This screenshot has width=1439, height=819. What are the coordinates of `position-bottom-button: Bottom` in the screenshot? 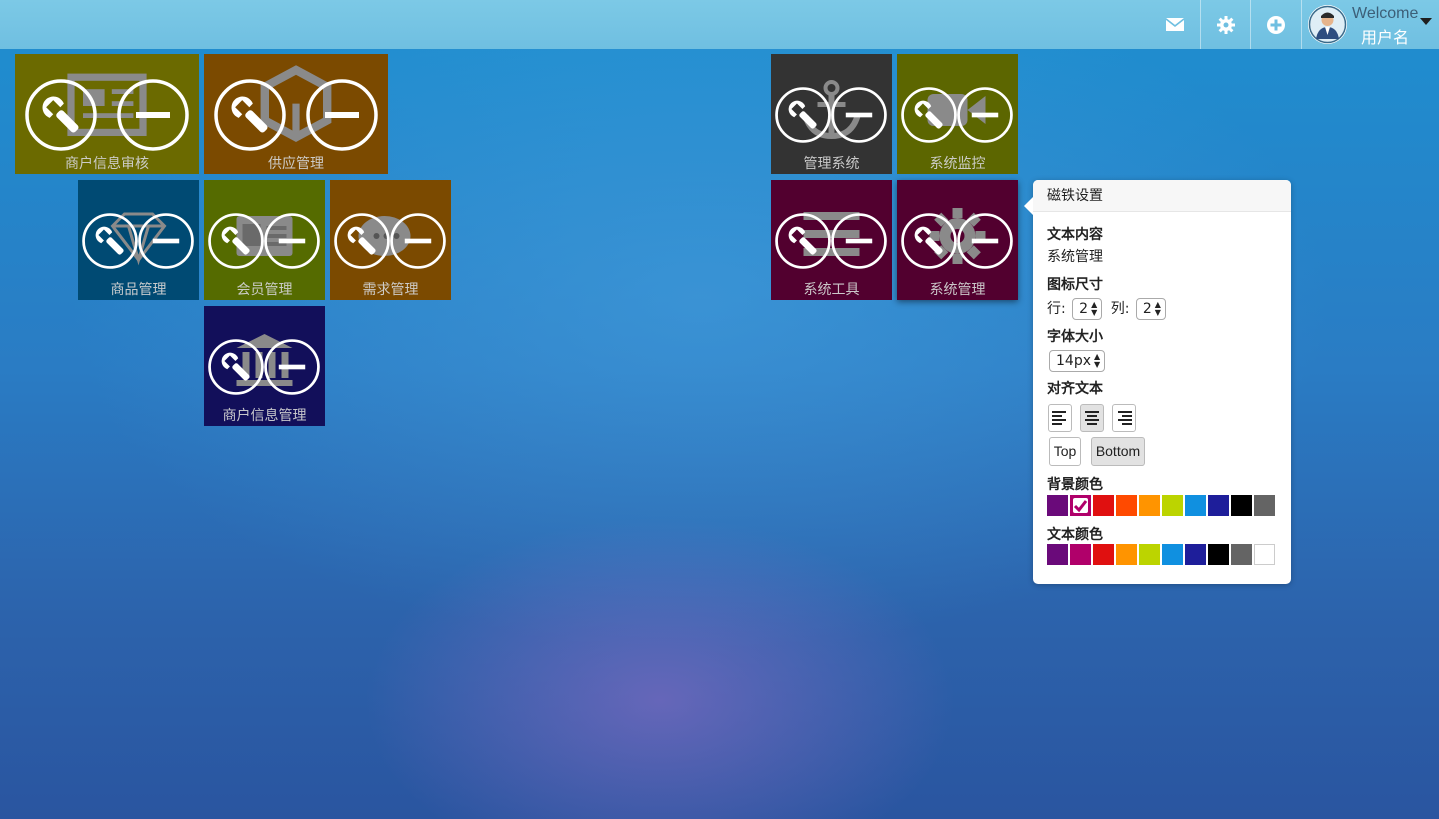 It's located at (1118, 451).